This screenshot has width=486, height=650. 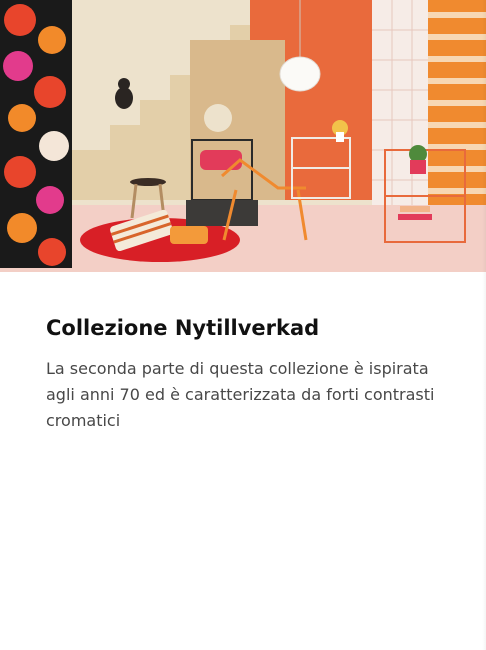 I want to click on collection-title: Collezione Nytillverkad, so click(x=246, y=328).